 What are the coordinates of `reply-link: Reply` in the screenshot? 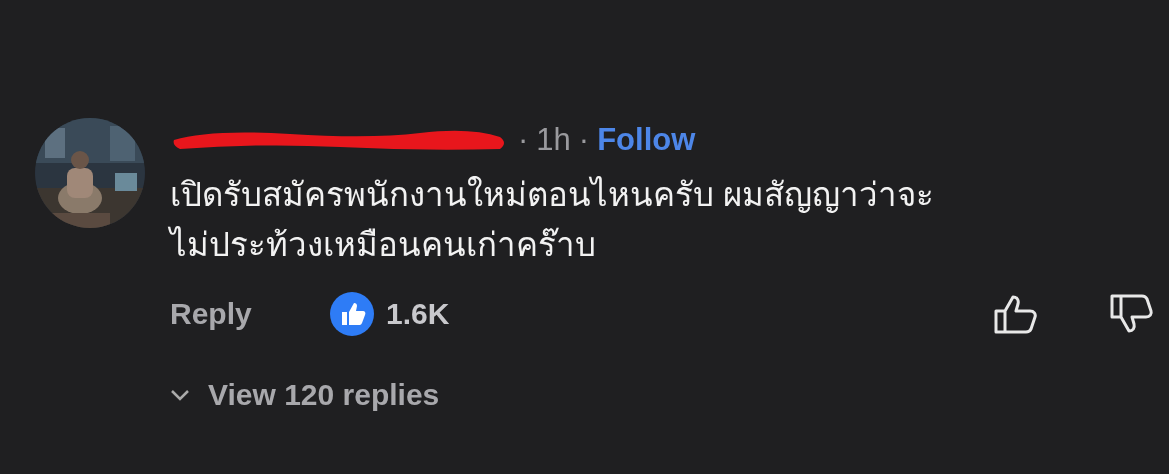 It's located at (250, 314).